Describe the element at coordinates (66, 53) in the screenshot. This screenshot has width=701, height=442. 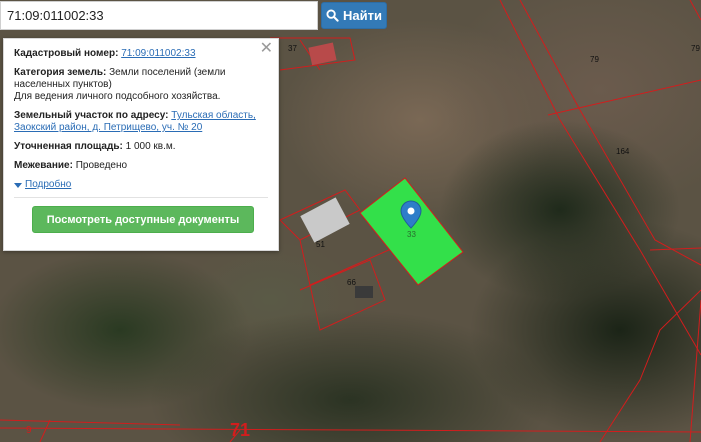
I see `cadastral-label: Кадастровый номер:` at that location.